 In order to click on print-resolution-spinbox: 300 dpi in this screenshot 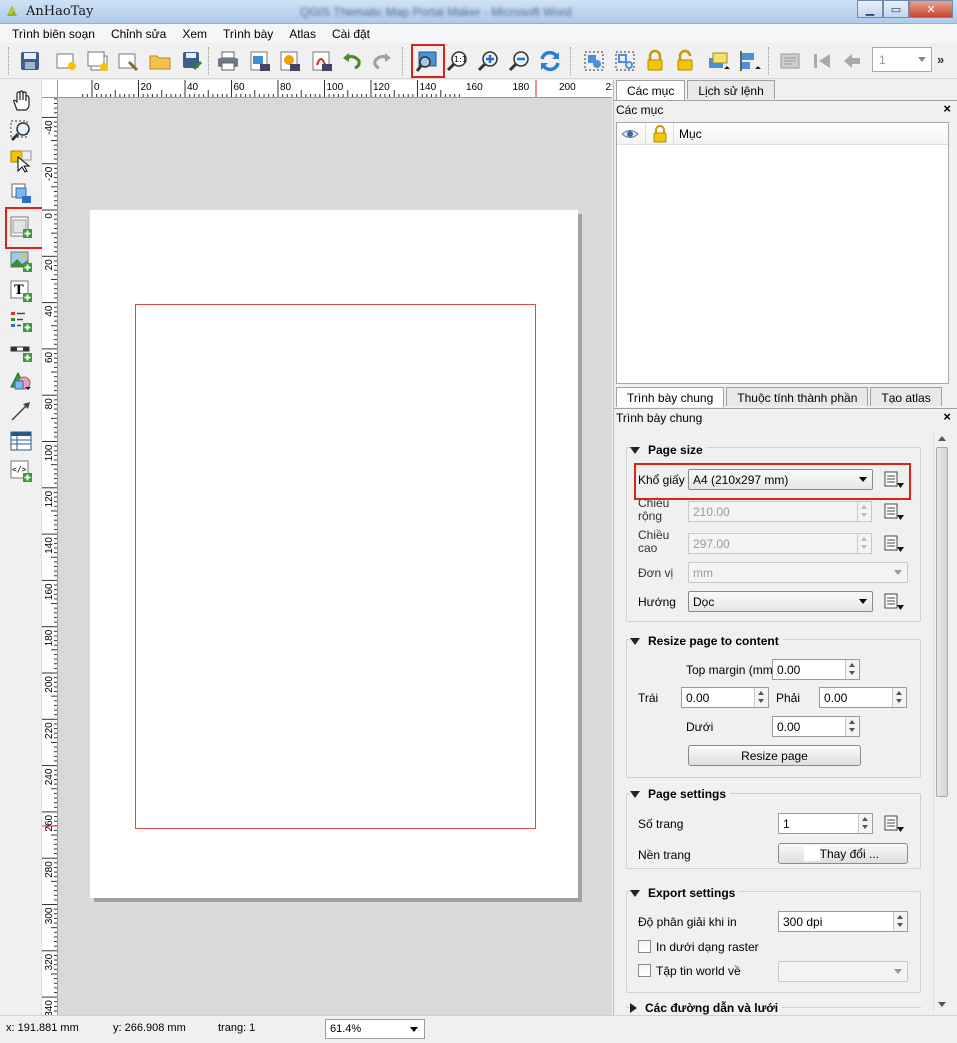, I will do `click(843, 921)`.